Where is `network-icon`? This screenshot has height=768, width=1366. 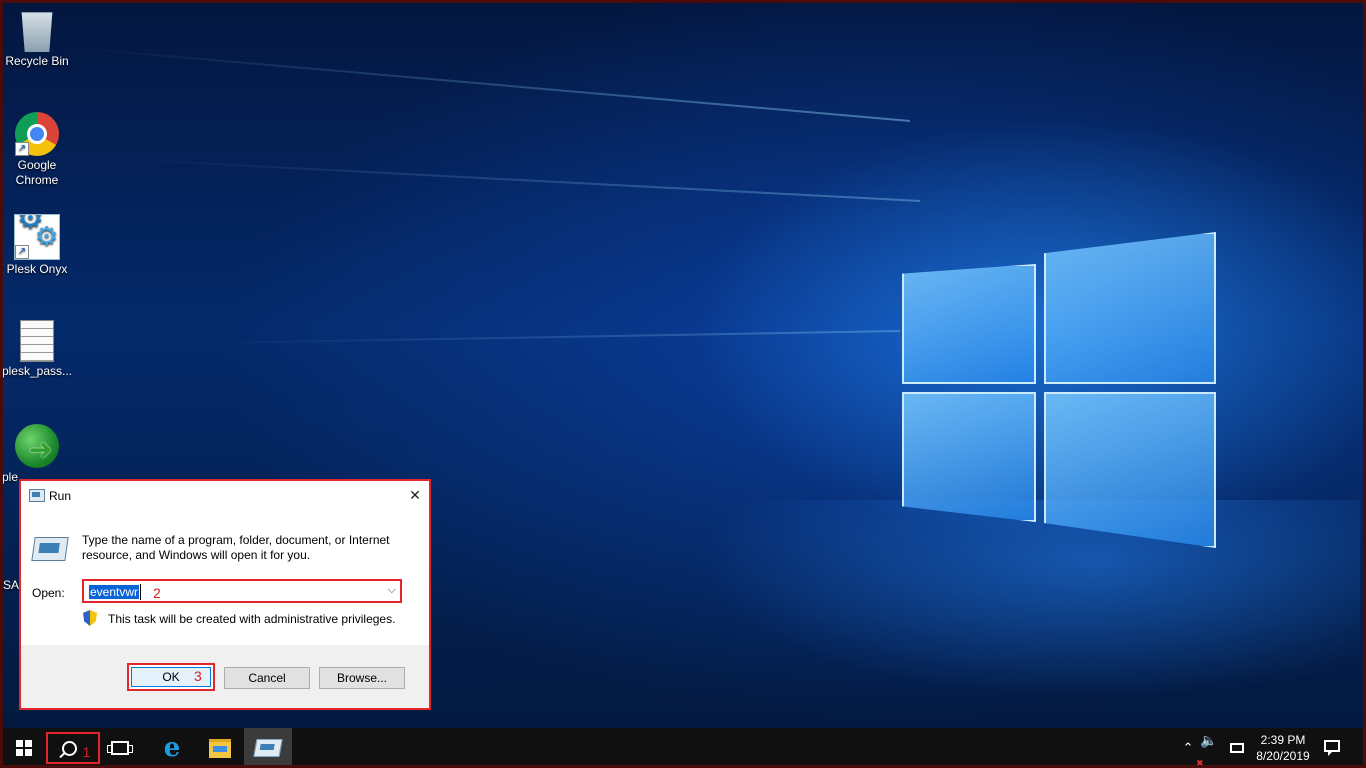
network-icon is located at coordinates (1237, 748).